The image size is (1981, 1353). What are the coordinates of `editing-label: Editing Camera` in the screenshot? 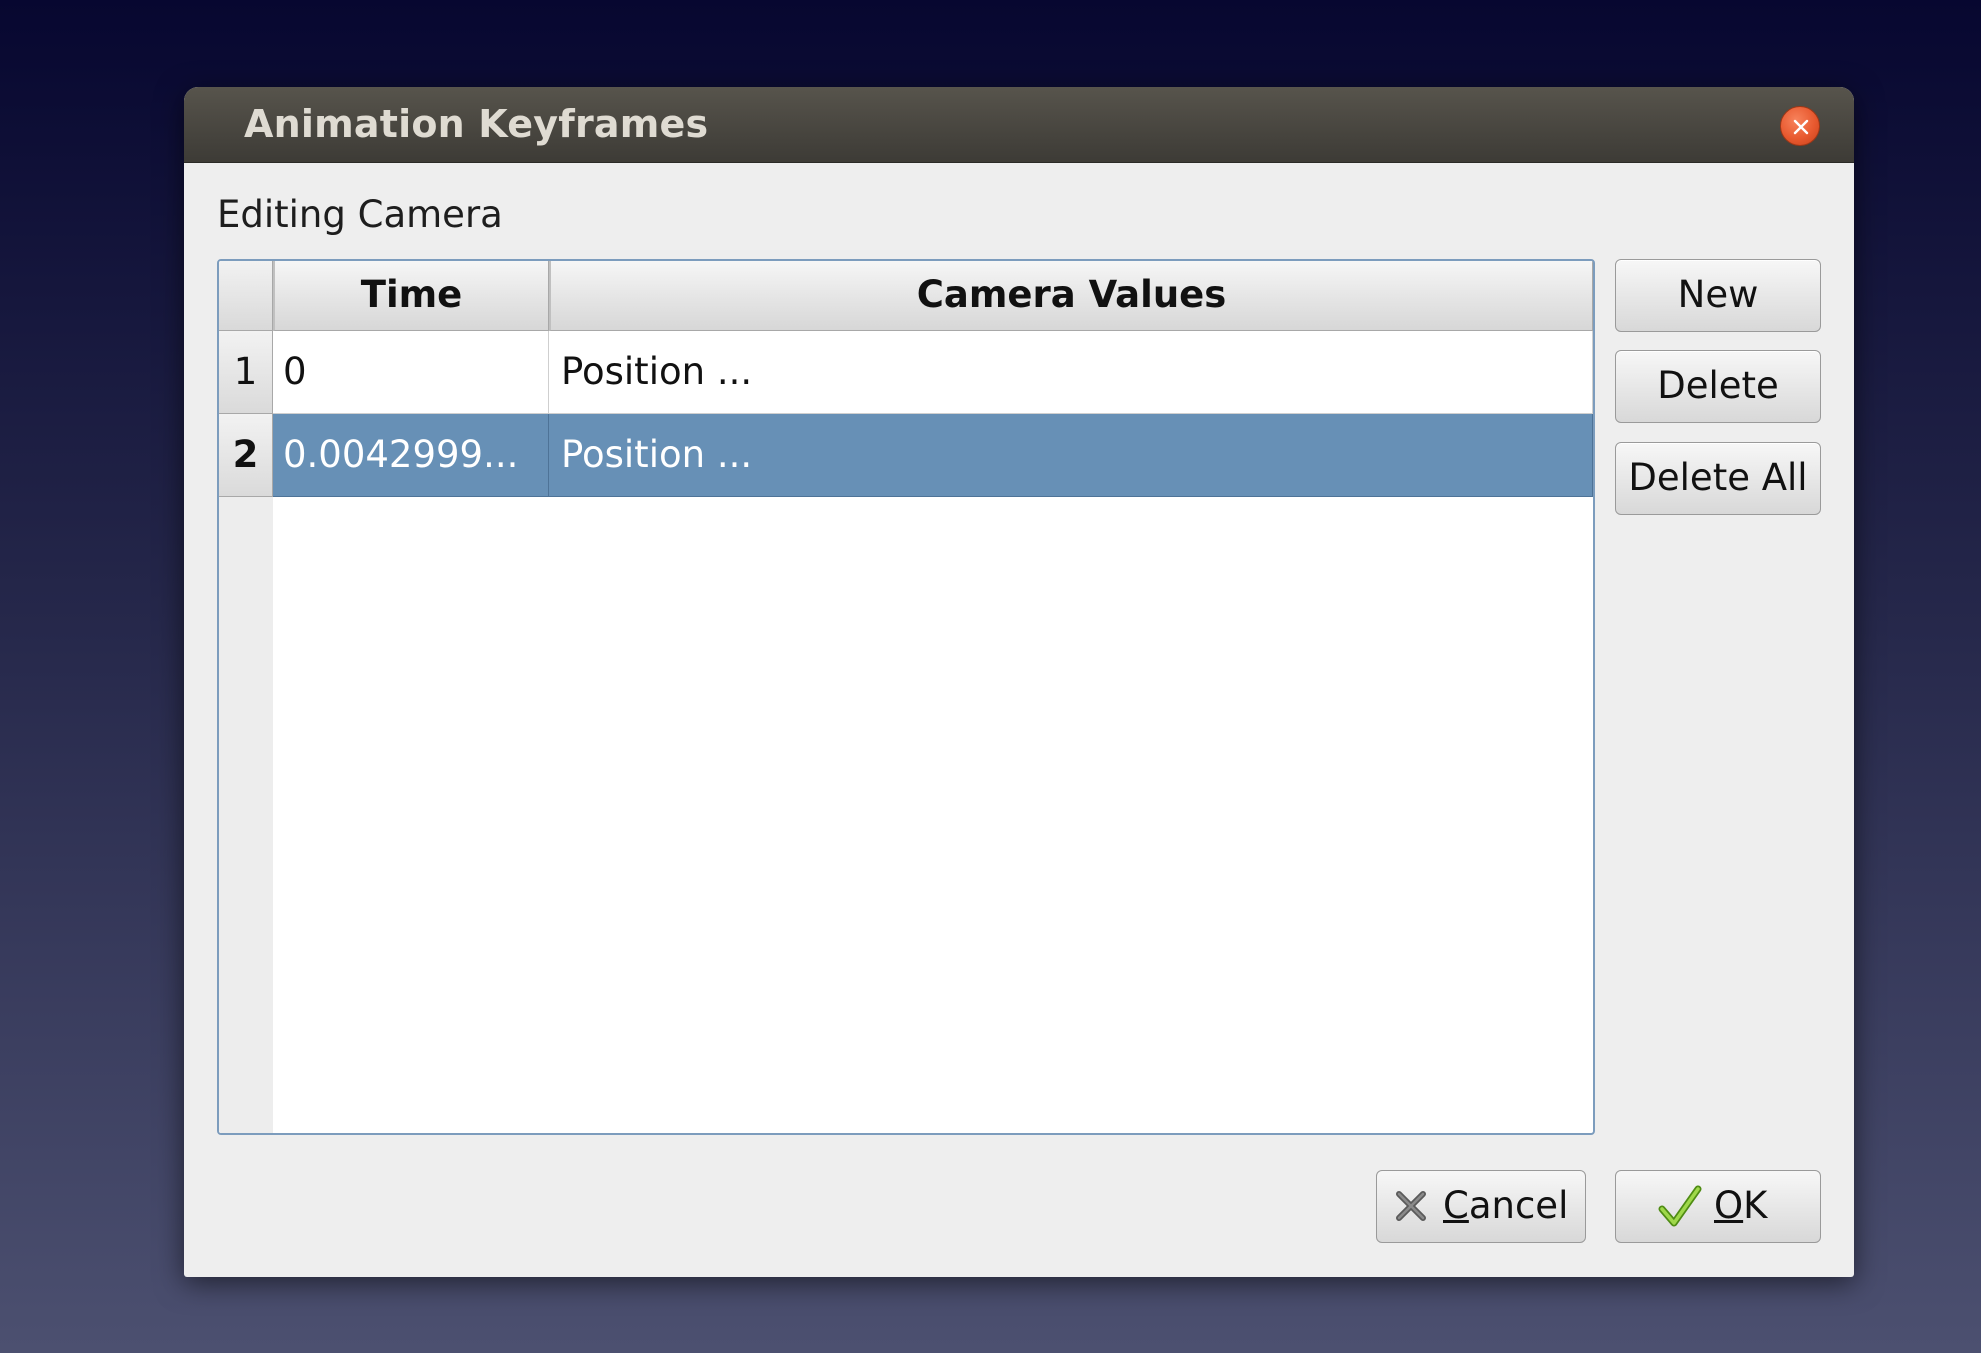 It's located at (360, 214).